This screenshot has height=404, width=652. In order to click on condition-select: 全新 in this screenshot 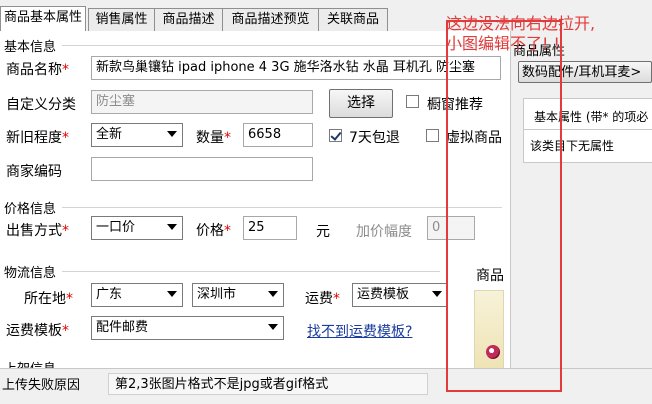, I will do `click(137, 135)`.